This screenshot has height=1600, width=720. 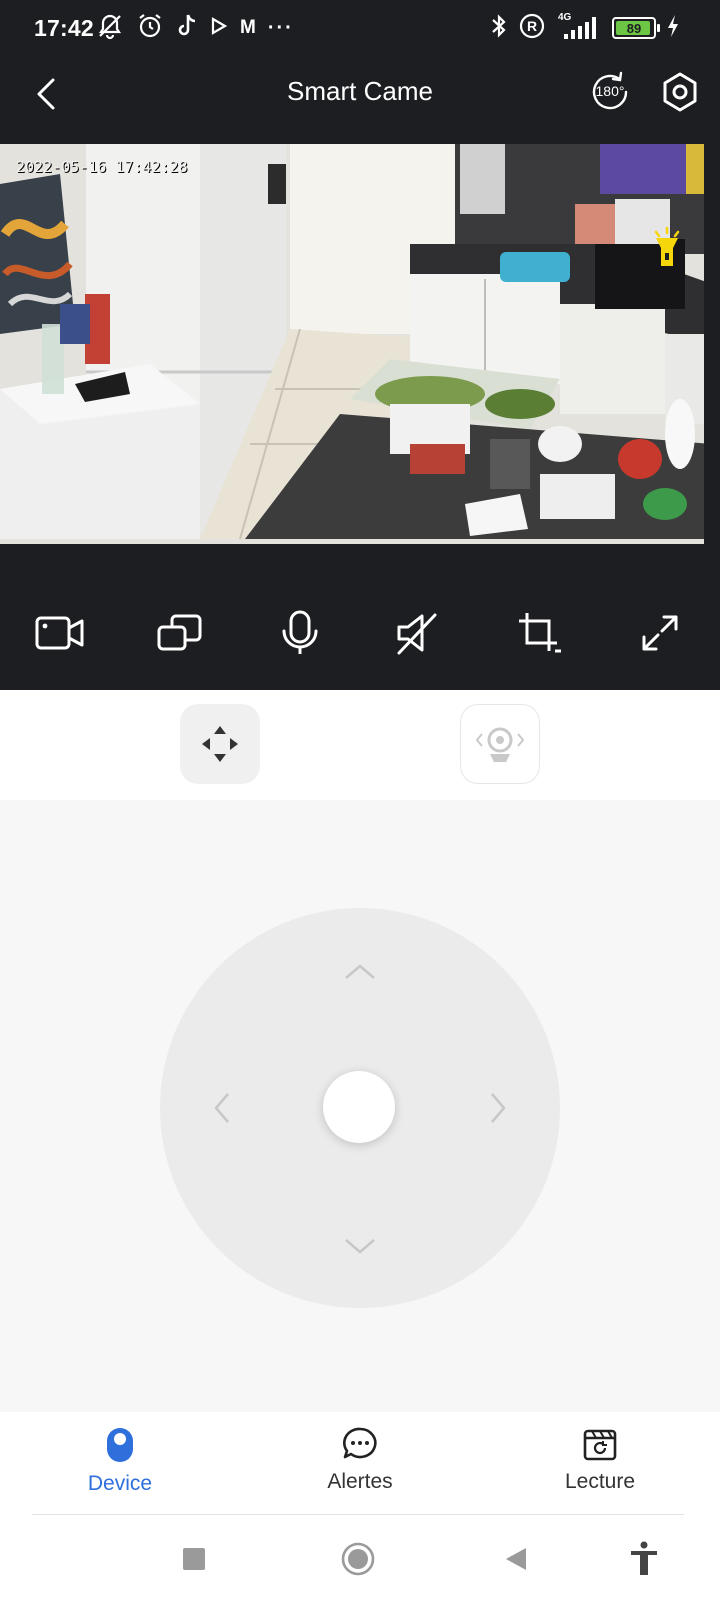 I want to click on tiktok-icon, so click(x=187, y=28).